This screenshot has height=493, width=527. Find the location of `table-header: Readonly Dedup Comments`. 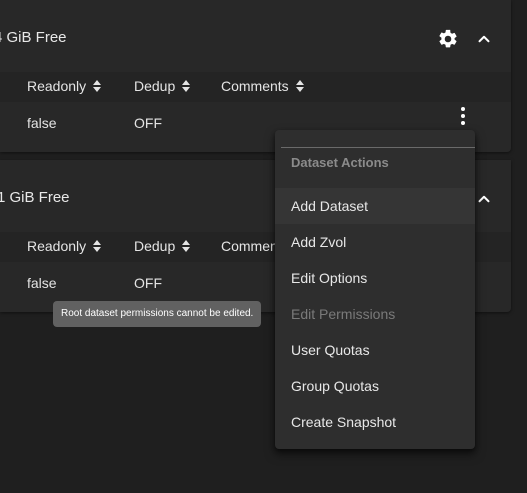

table-header: Readonly Dedup Comments is located at coordinates (255, 87).